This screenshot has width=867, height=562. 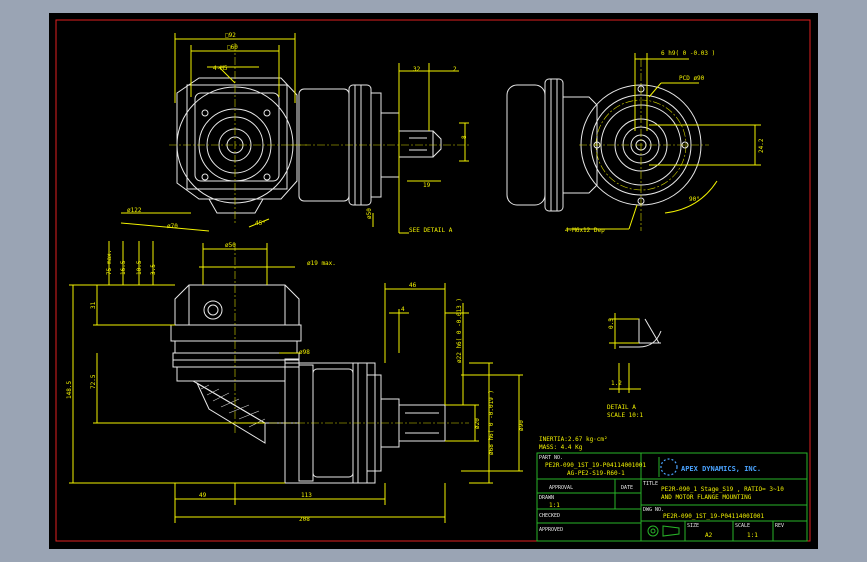 What do you see at coordinates (413, 285) in the screenshot?
I see `dim-46: 46` at bounding box center [413, 285].